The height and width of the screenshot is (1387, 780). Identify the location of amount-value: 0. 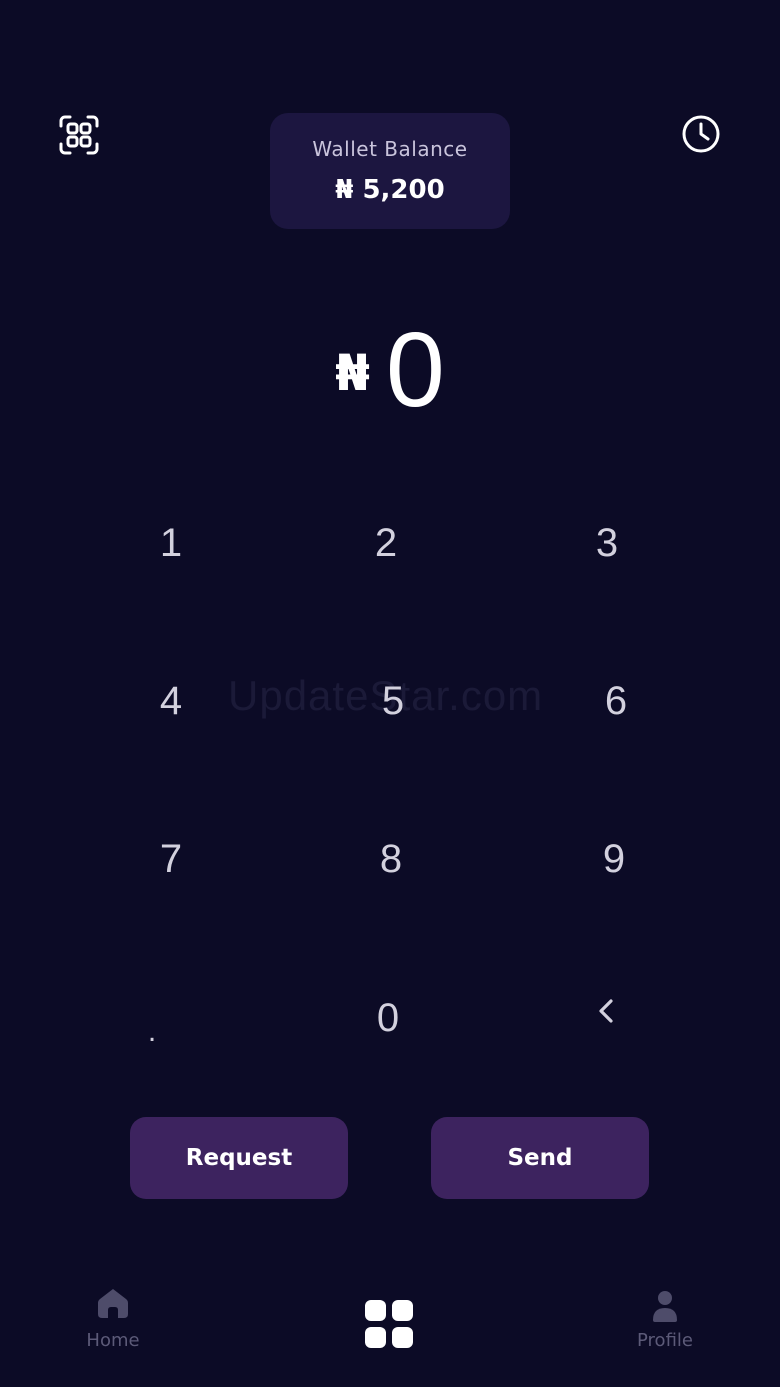
(415, 370).